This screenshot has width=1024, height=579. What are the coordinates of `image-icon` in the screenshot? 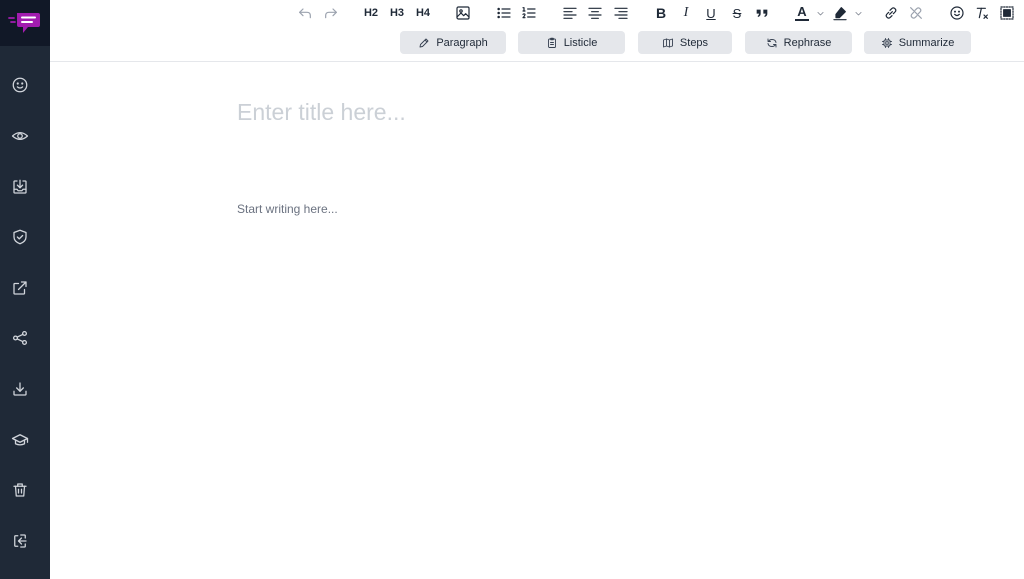 It's located at (463, 13).